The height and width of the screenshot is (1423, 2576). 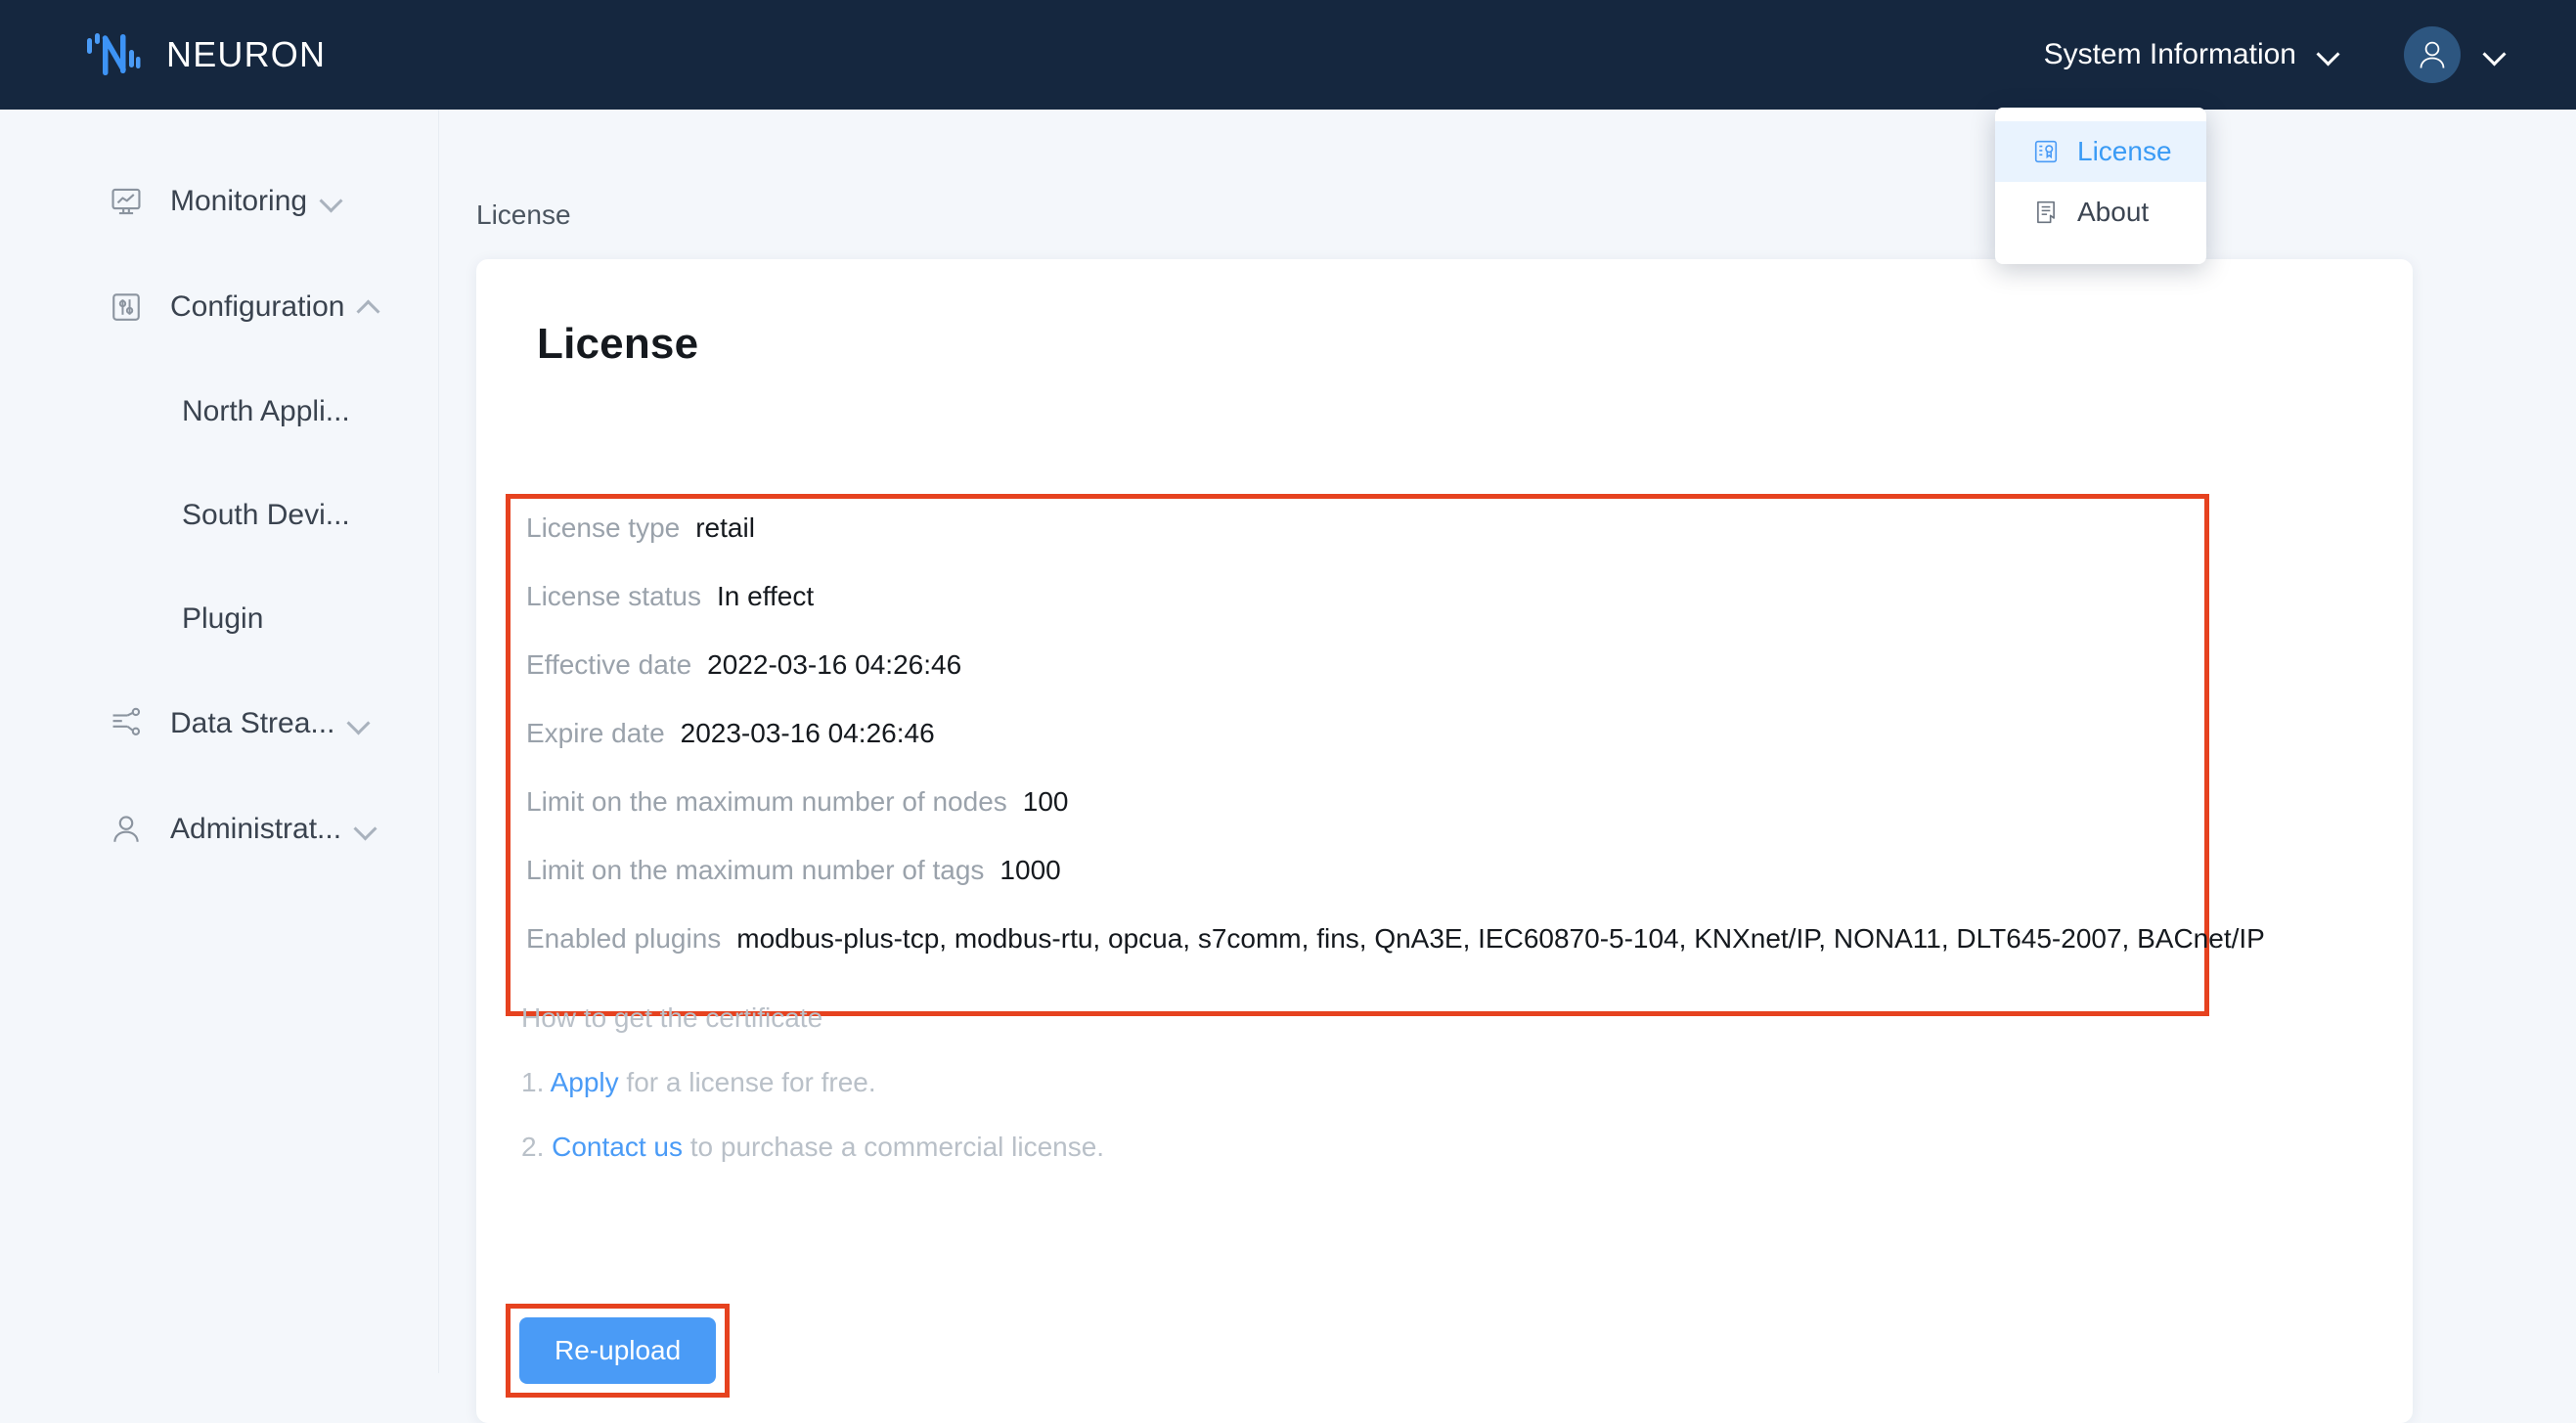 I want to click on dropdown-item-license-label: License, so click(x=2124, y=151).